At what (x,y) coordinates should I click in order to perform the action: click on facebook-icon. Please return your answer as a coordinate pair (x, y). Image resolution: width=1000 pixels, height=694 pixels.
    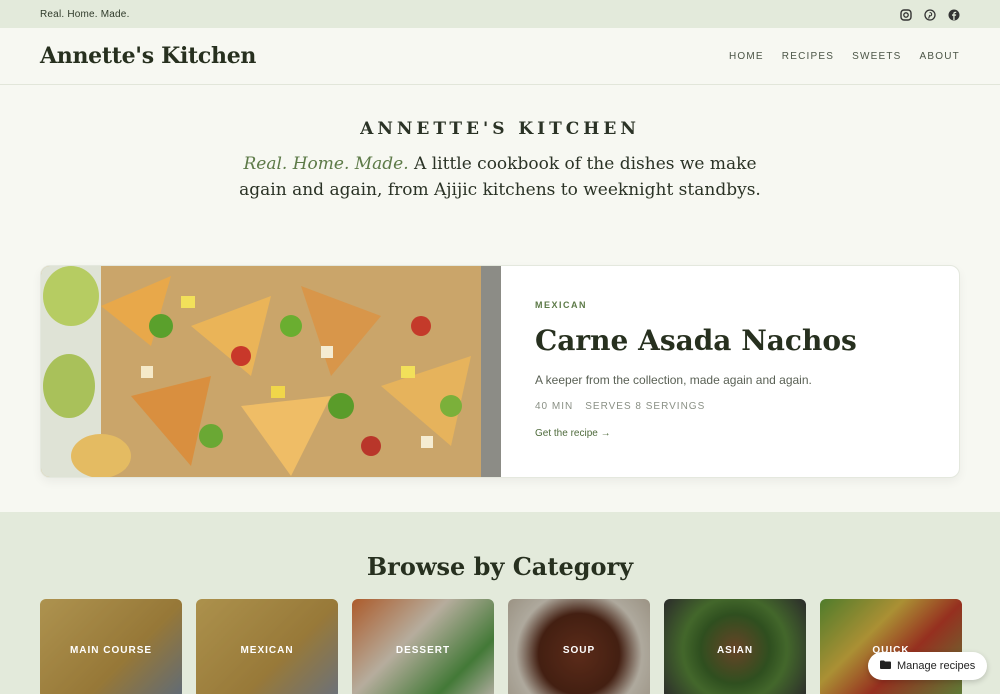
    Looking at the image, I should click on (954, 14).